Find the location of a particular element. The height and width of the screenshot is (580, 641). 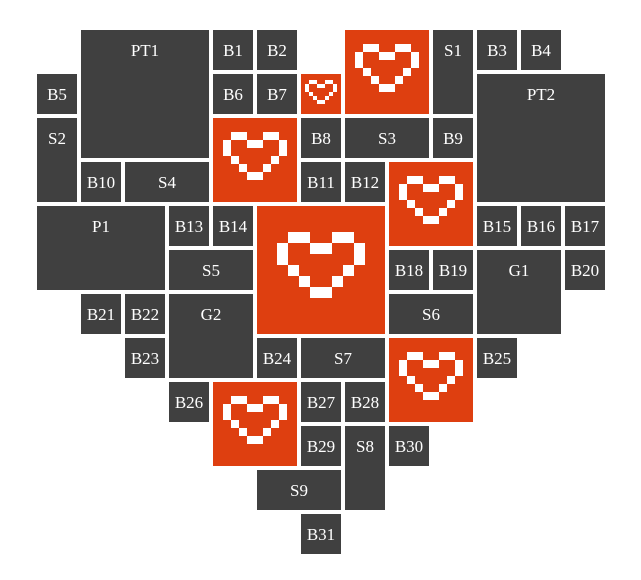

tile-b19: B19 is located at coordinates (453, 270).